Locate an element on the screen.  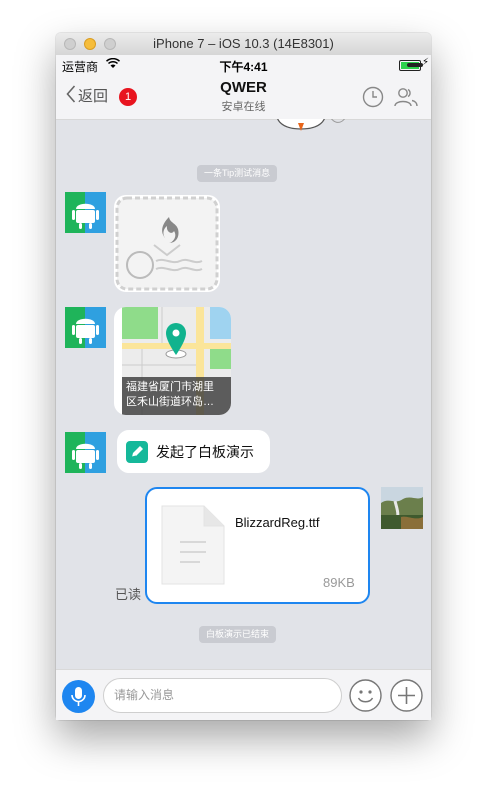
pencil-icon is located at coordinates (137, 453).